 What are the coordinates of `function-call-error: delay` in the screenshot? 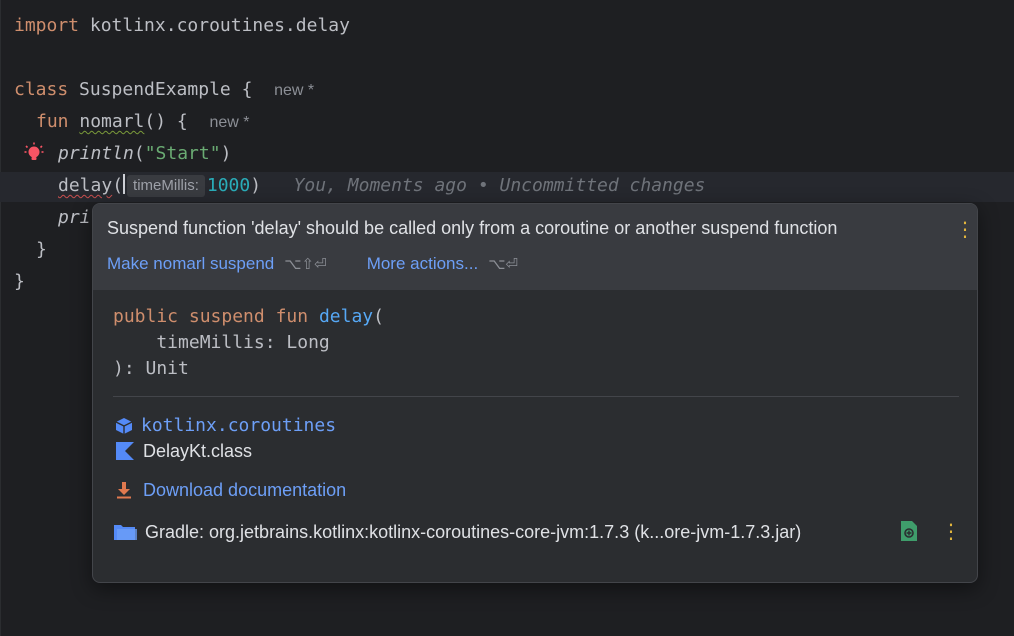 It's located at (85, 185).